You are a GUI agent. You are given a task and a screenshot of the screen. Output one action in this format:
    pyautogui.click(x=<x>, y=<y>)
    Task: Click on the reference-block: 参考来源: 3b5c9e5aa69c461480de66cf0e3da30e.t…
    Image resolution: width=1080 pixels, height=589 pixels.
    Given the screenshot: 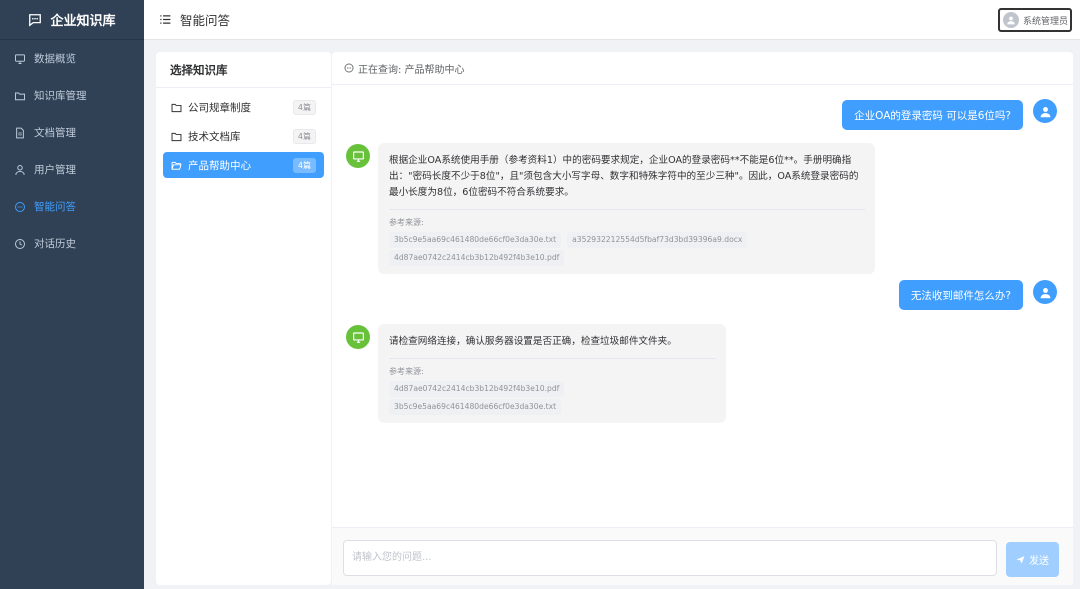 What is the action you would take?
    pyautogui.click(x=627, y=237)
    